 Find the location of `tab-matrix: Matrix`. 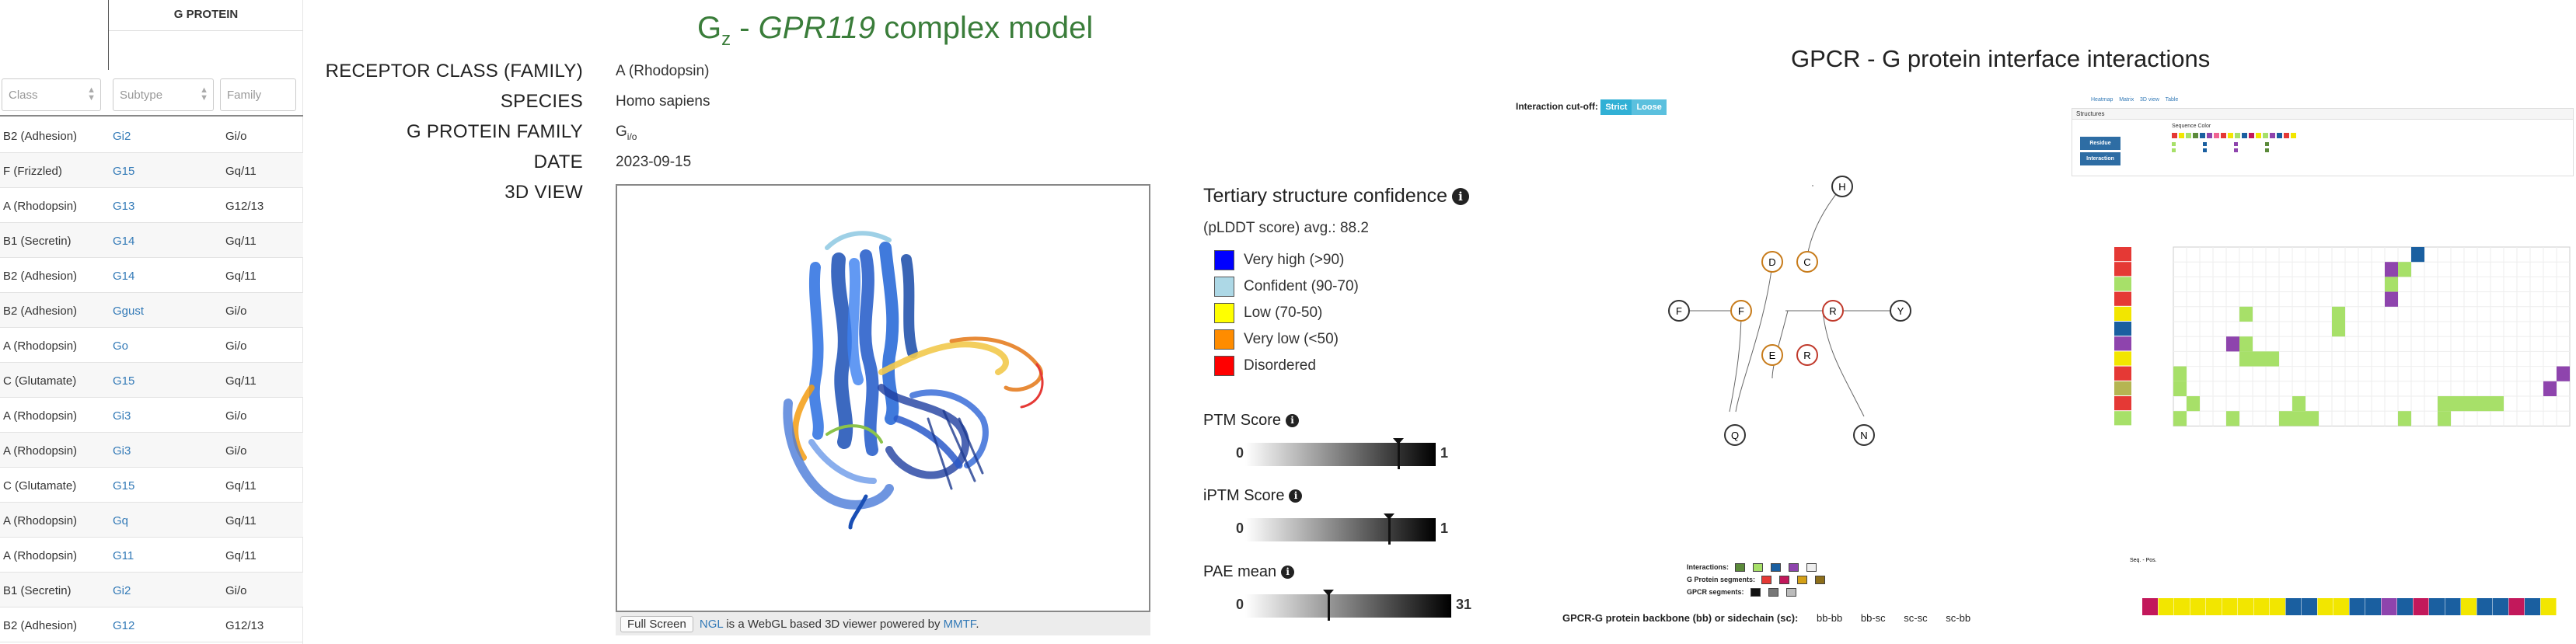

tab-matrix: Matrix is located at coordinates (2126, 100).